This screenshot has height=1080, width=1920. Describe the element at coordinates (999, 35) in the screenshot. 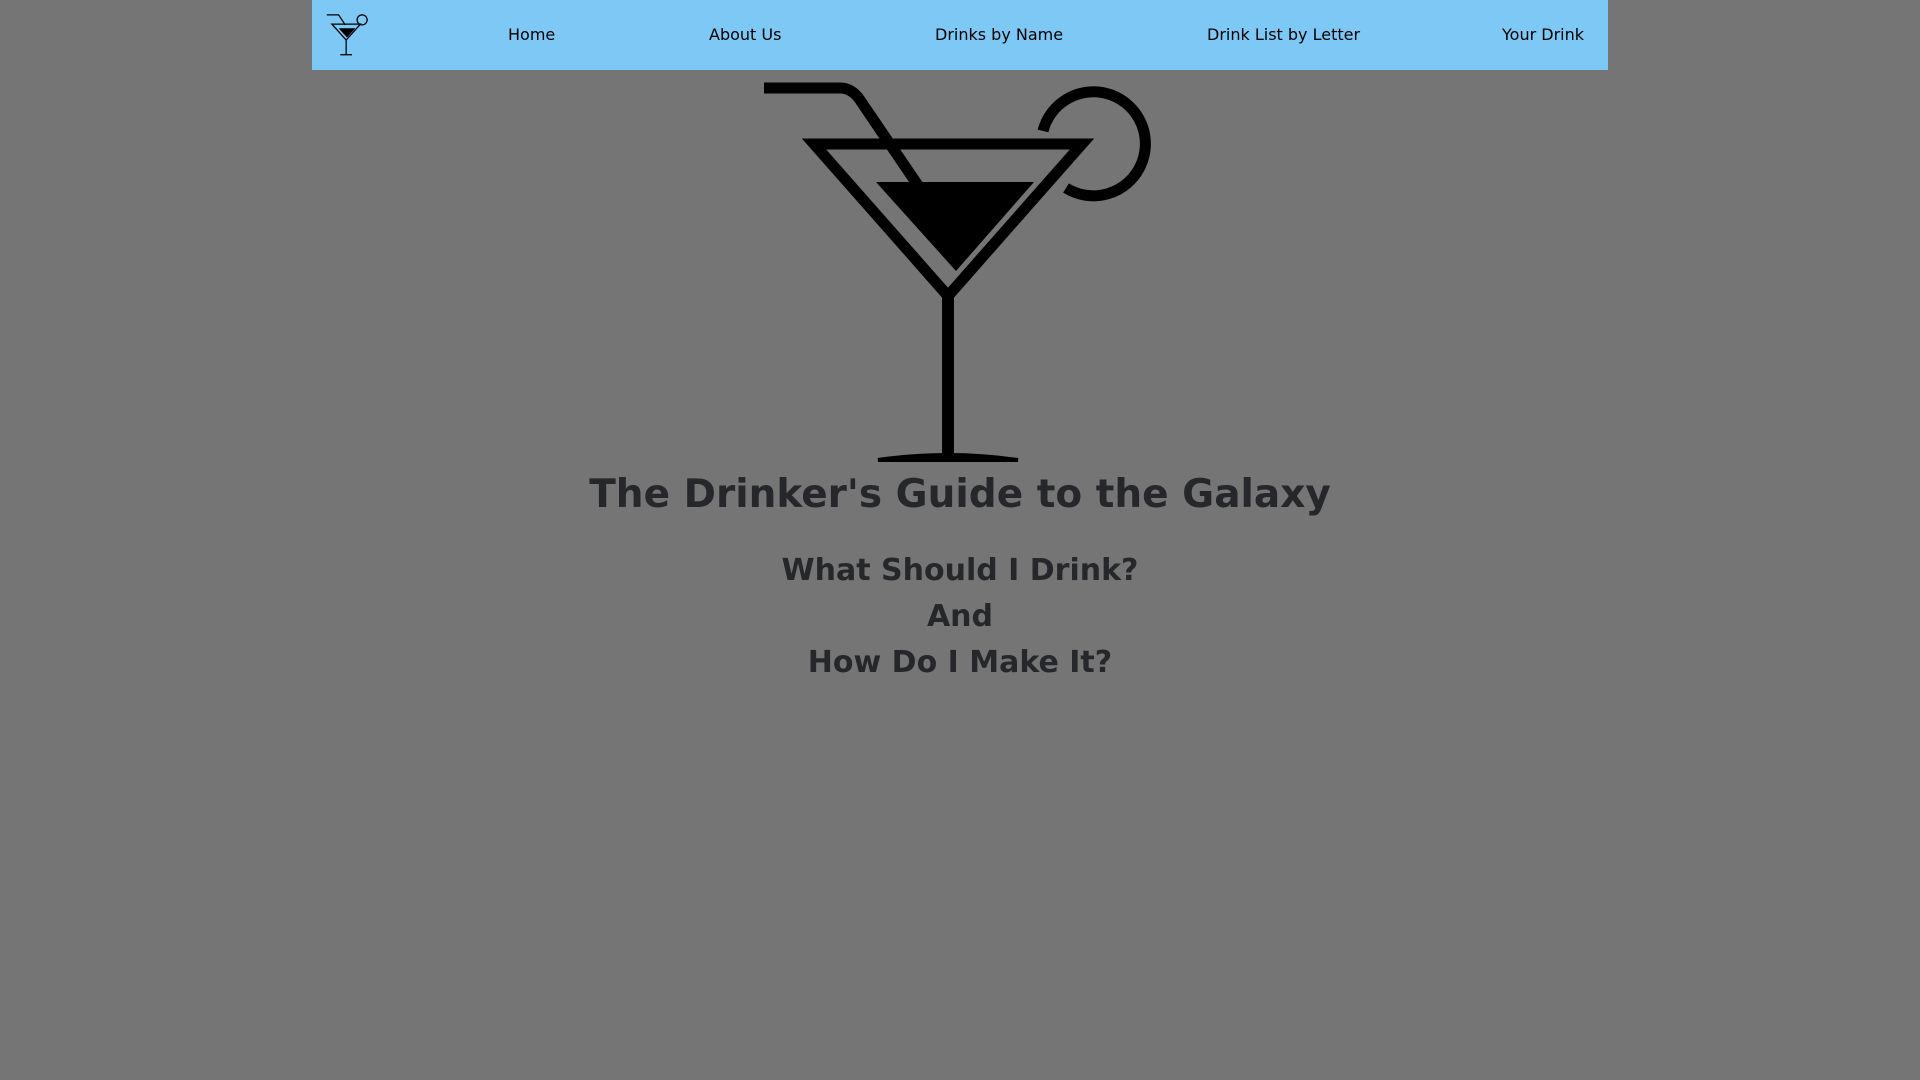

I see `nav-link-drinks-by-name: Drinks by Name` at that location.